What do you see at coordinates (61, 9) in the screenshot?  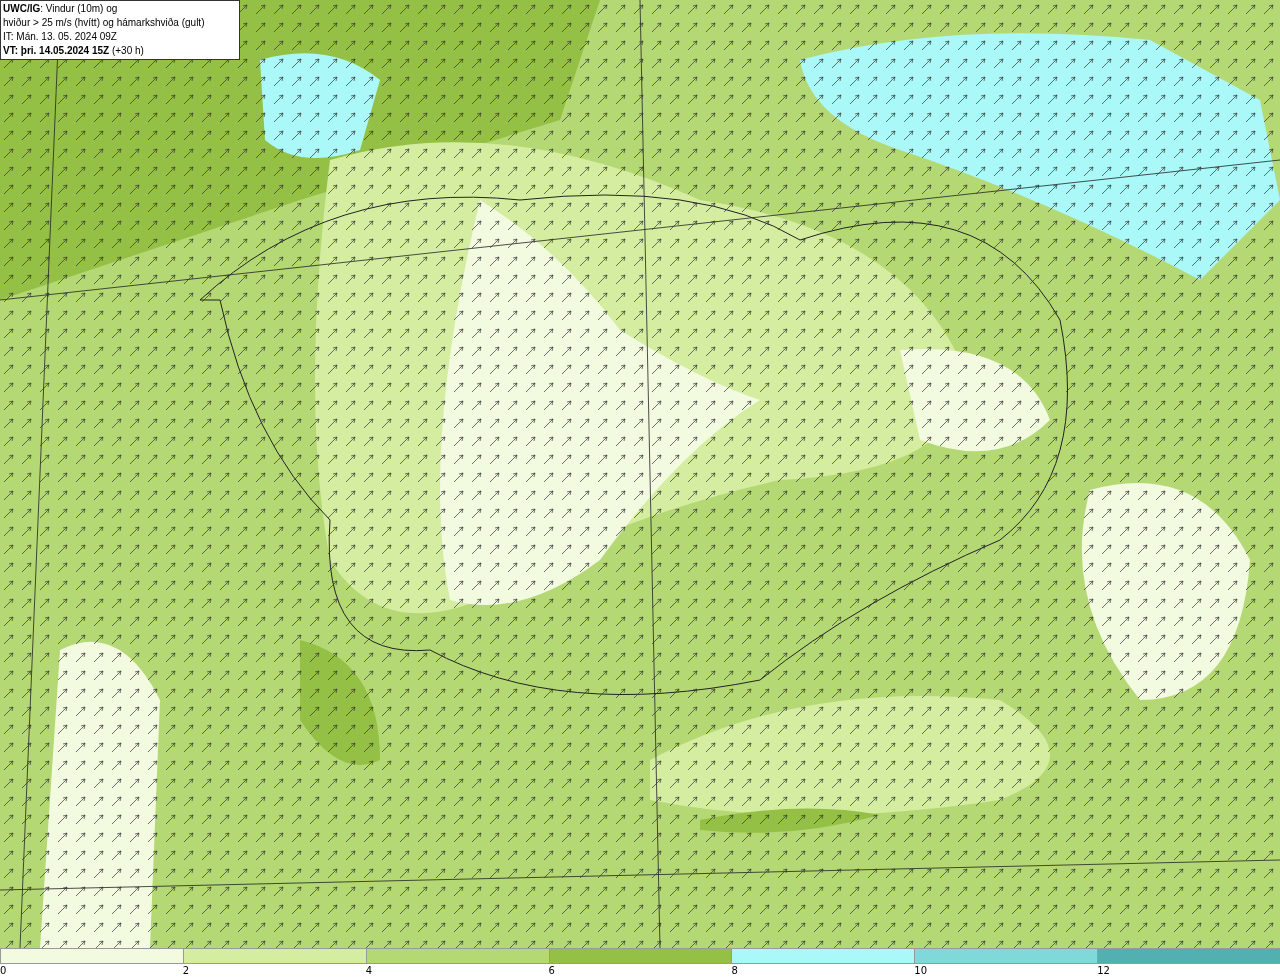 I see `caption-line: UWC/IG: Vindur (10m) og` at bounding box center [61, 9].